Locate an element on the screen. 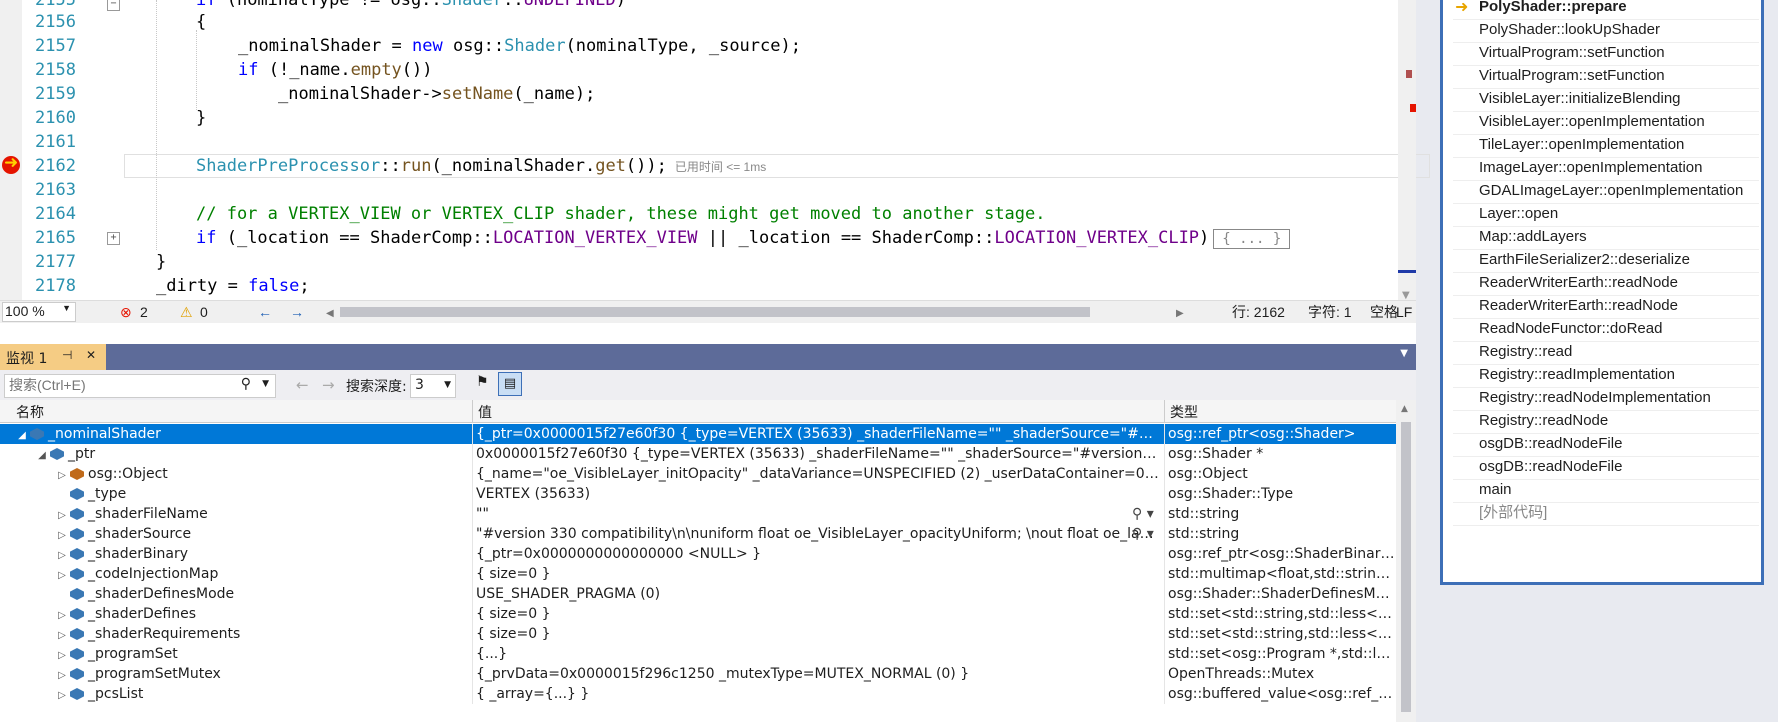 This screenshot has height=722, width=1778. watch-name-cell: ◢ _nominalShader is located at coordinates (243, 435).